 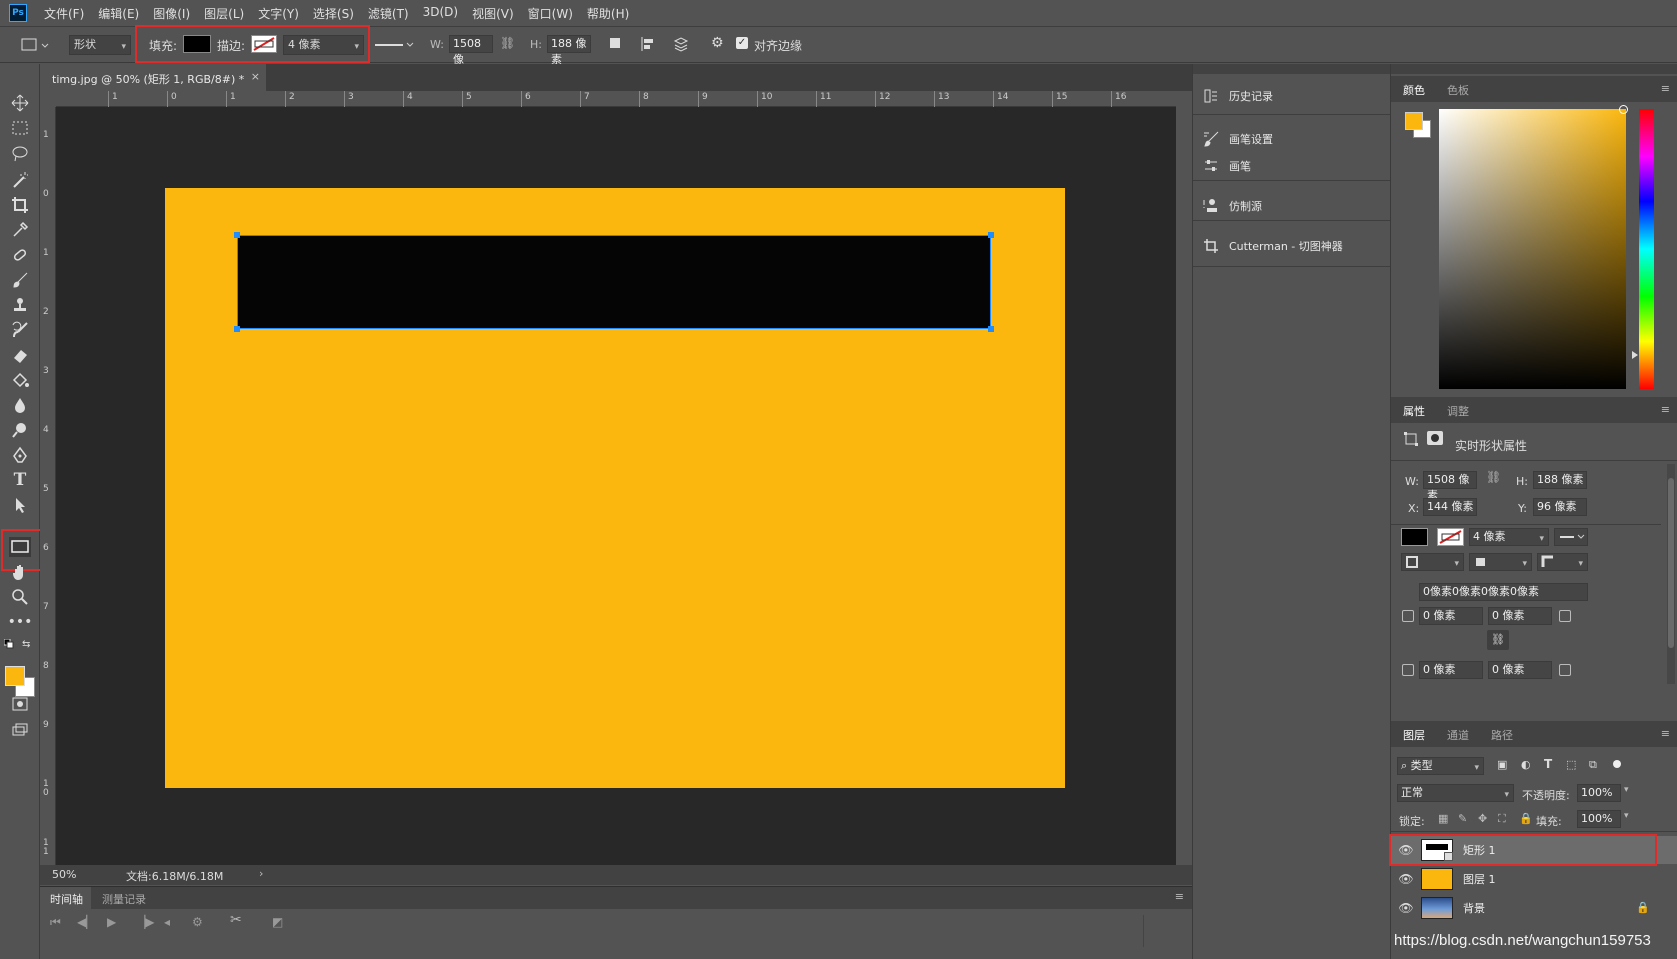 What do you see at coordinates (1534, 879) in the screenshot?
I see `layer-row-layer1: 👁 图层 1` at bounding box center [1534, 879].